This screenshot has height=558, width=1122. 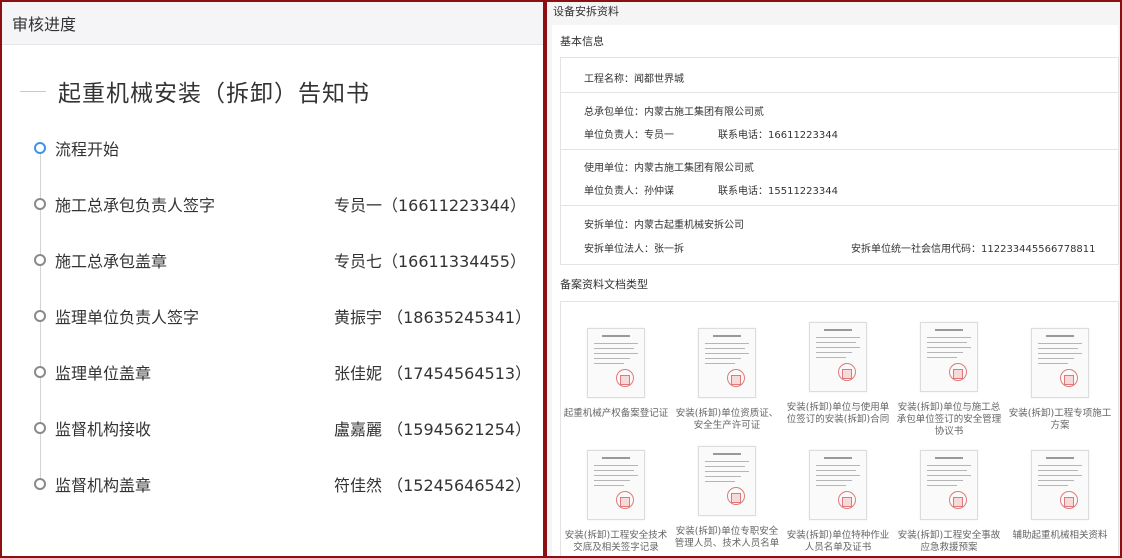 I want to click on timeline-step: 监理单位盖章 张佳妮 （17454564513）, so click(x=282, y=372).